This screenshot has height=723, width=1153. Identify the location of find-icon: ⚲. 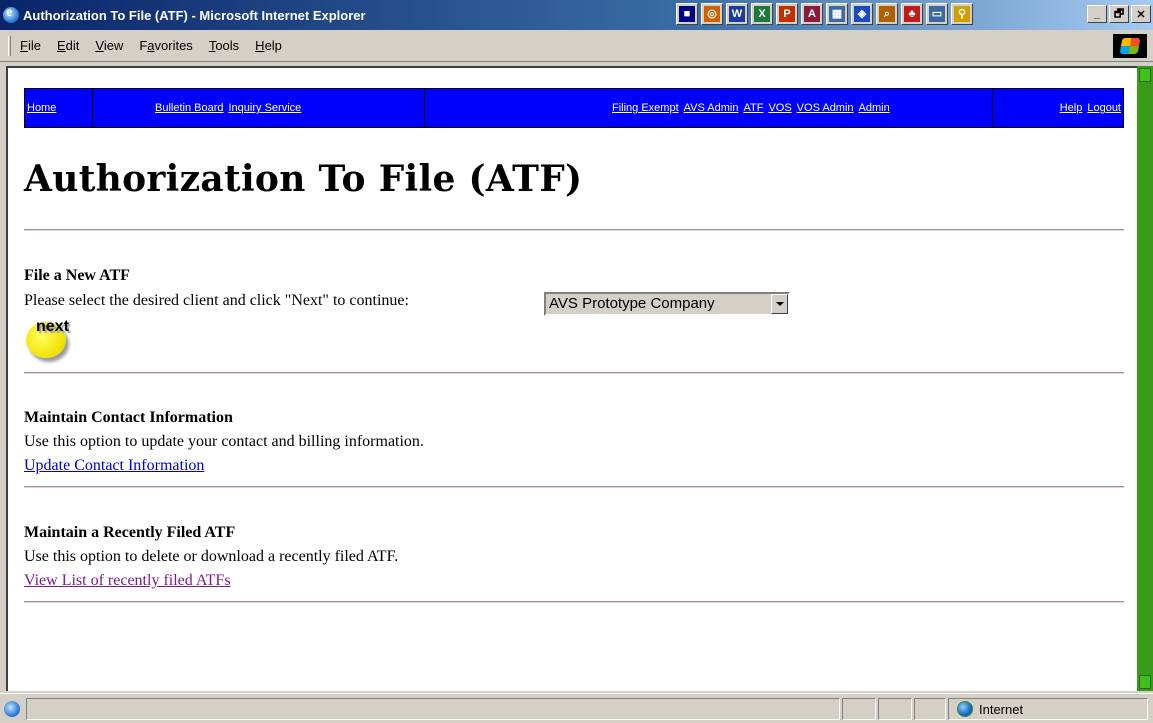
(962, 14).